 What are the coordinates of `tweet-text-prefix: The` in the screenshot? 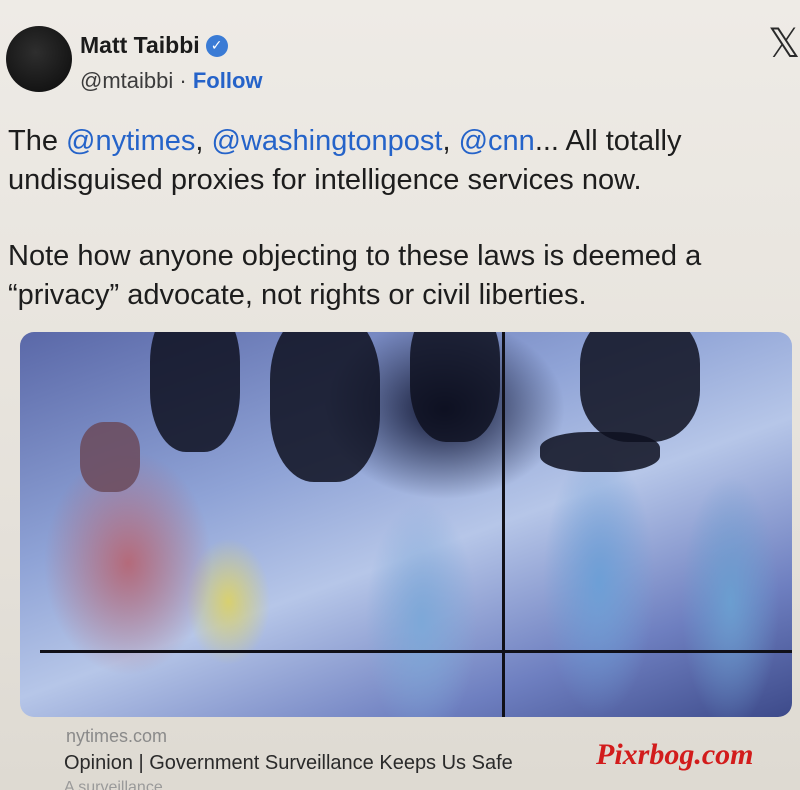 It's located at (37, 141).